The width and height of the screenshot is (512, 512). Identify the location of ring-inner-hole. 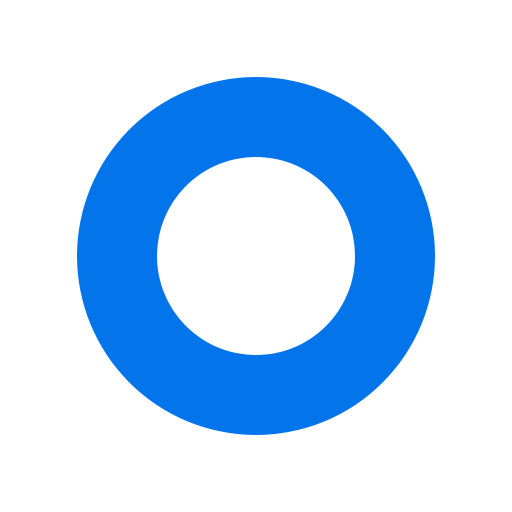
(256, 256).